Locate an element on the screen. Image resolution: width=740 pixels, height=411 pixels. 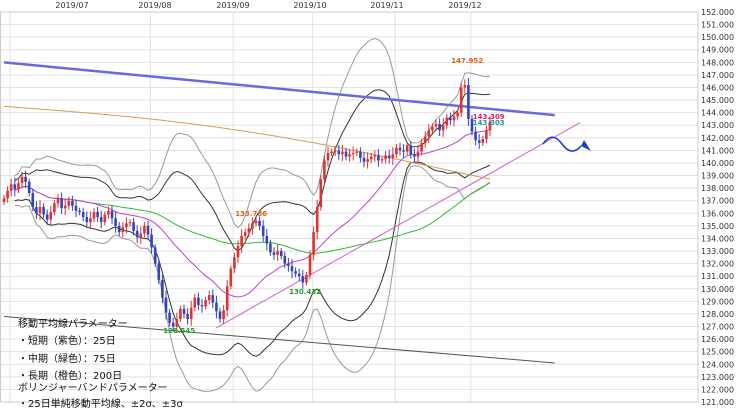
y-tick-label: 137.000 is located at coordinates (717, 201).